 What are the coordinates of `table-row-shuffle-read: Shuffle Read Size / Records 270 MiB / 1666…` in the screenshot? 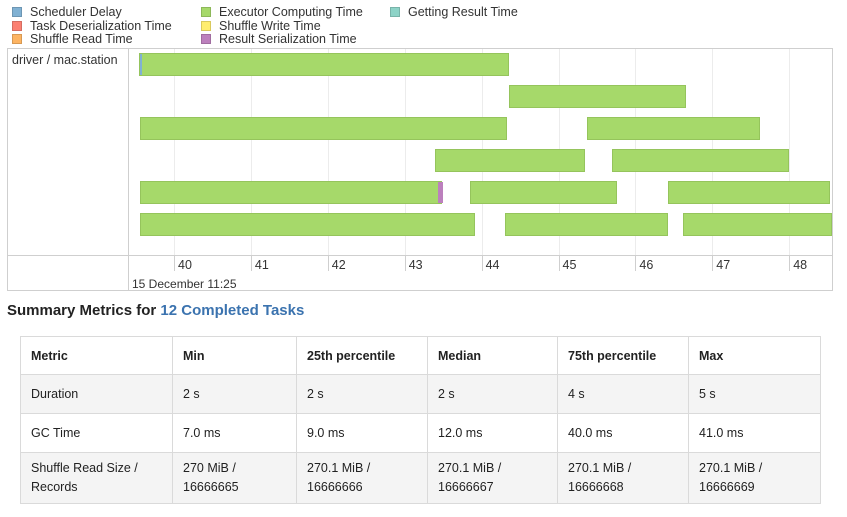 It's located at (420, 478).